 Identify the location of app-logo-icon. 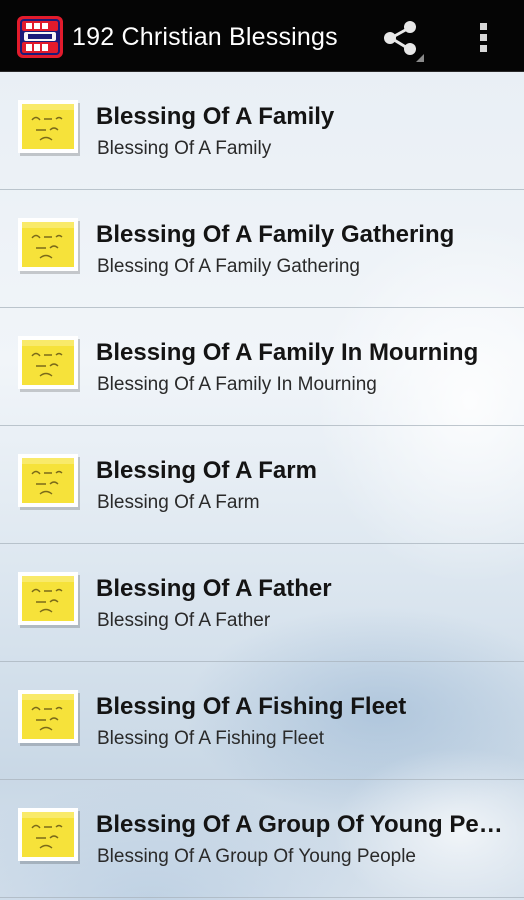
(40, 37).